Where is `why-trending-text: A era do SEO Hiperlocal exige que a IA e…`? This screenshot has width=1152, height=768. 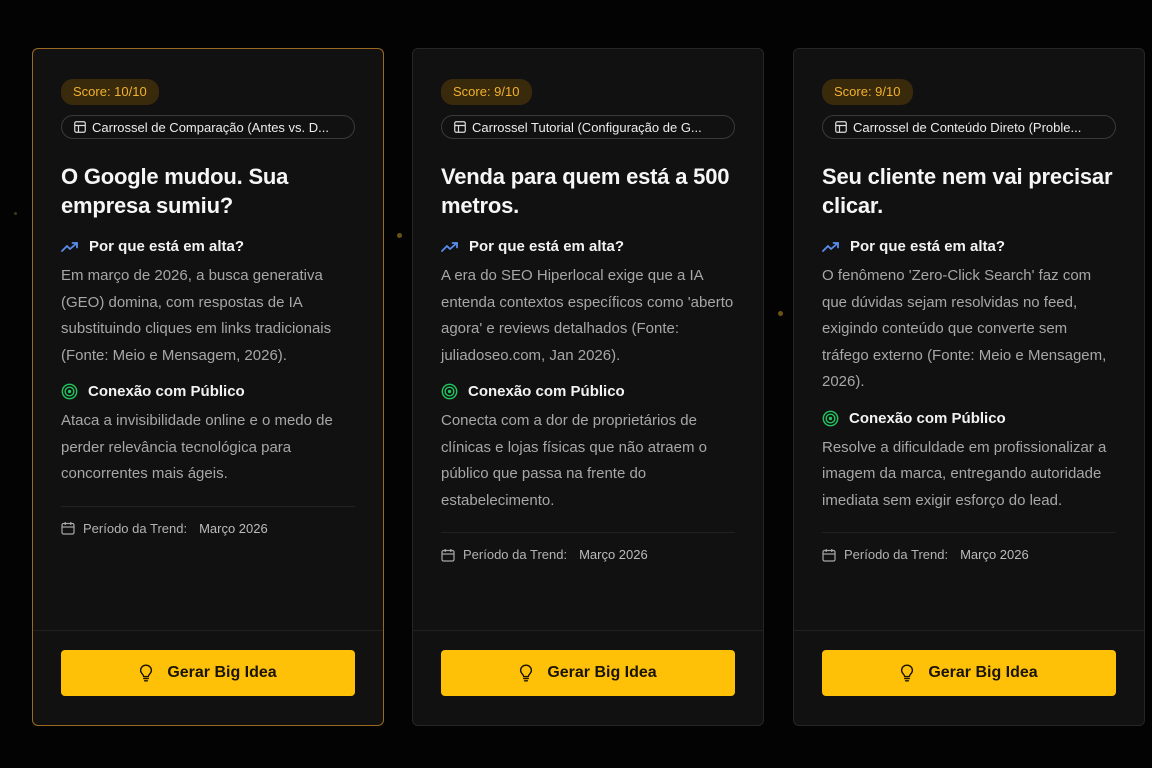 why-trending-text: A era do SEO Hiperlocal exige que a IA e… is located at coordinates (587, 315).